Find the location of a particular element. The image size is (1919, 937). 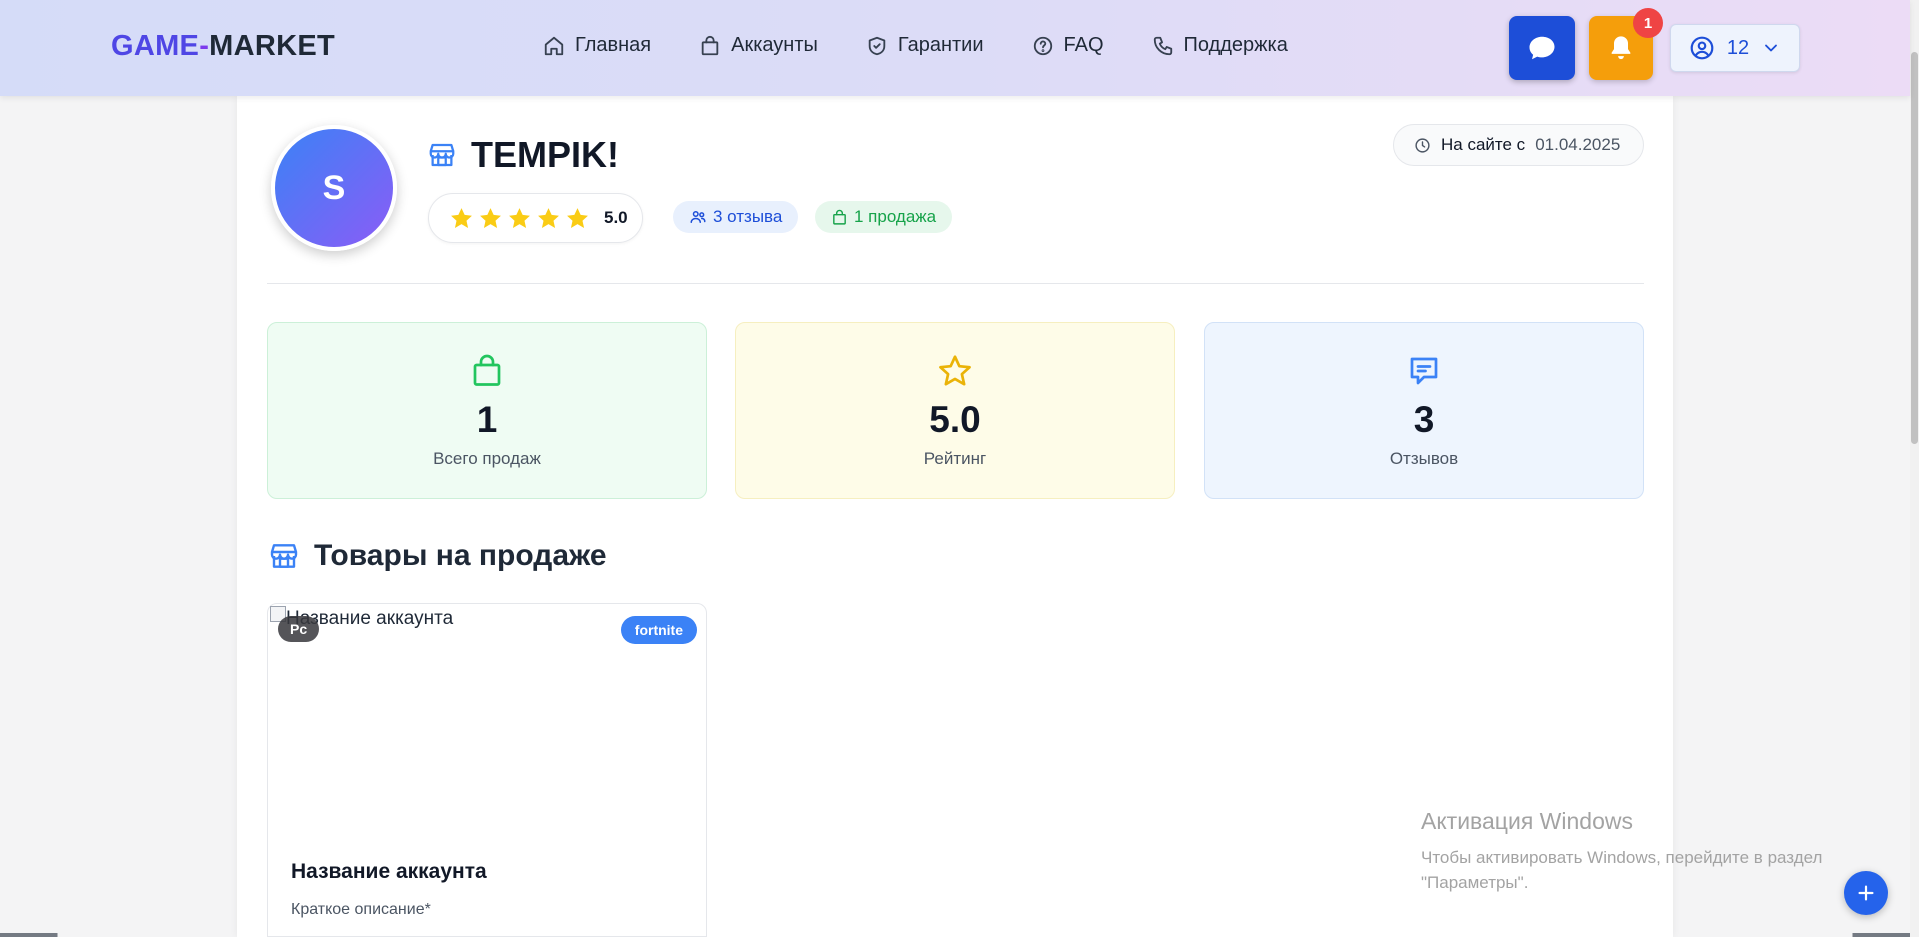

product-description: Краткое описание* is located at coordinates (361, 909).